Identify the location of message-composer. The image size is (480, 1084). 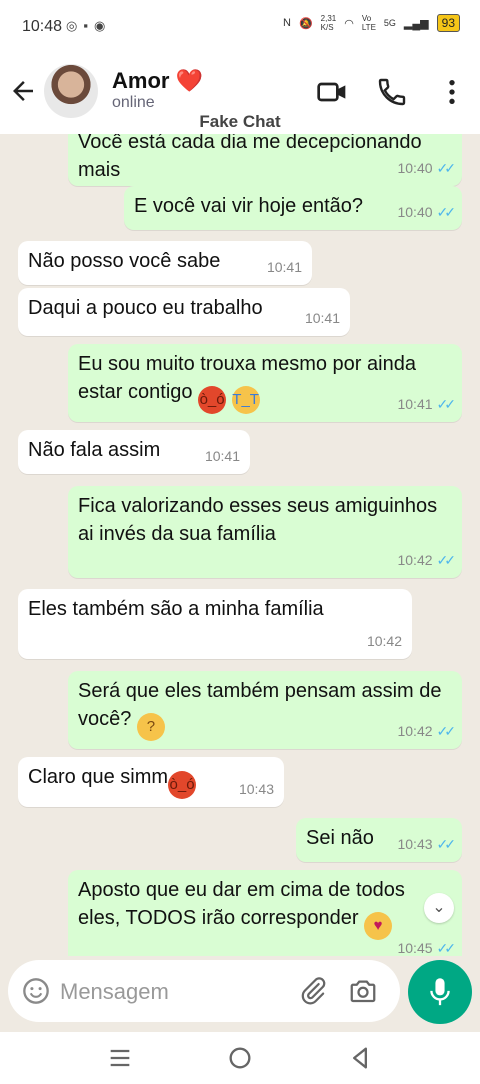
(204, 991).